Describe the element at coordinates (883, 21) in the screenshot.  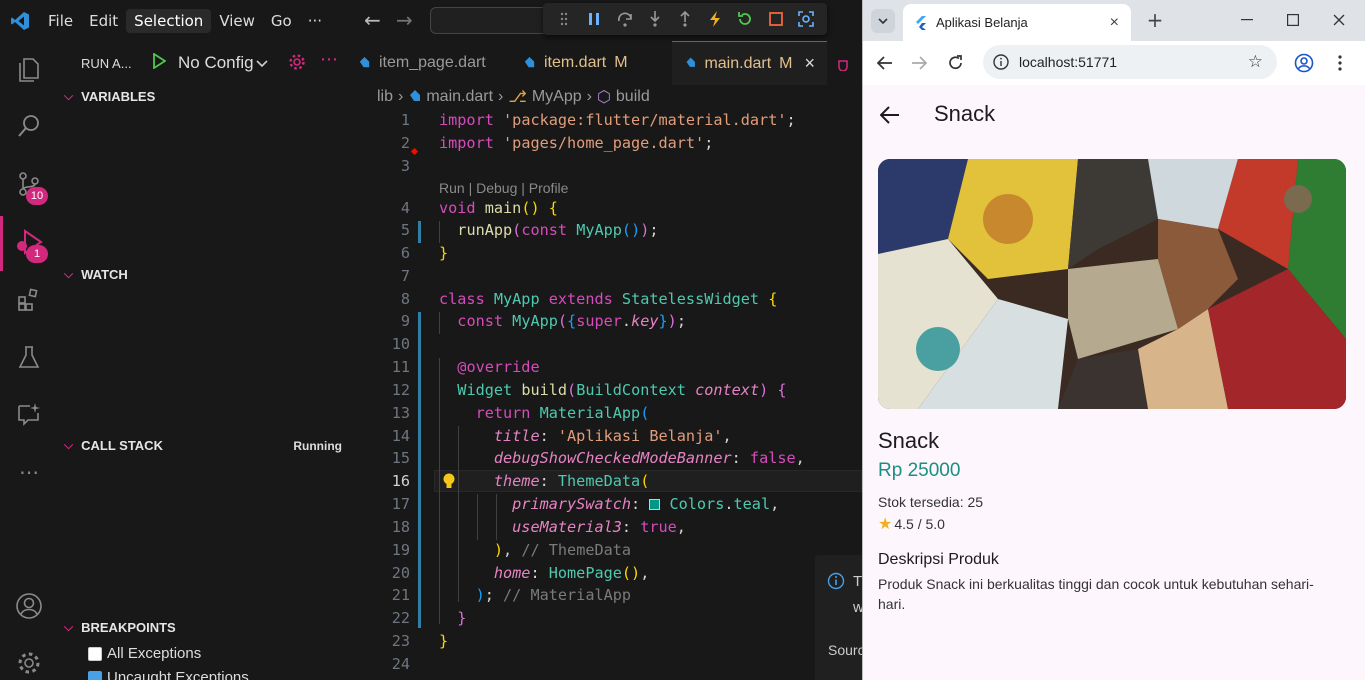
I see `tab-search-chevron-icon` at that location.